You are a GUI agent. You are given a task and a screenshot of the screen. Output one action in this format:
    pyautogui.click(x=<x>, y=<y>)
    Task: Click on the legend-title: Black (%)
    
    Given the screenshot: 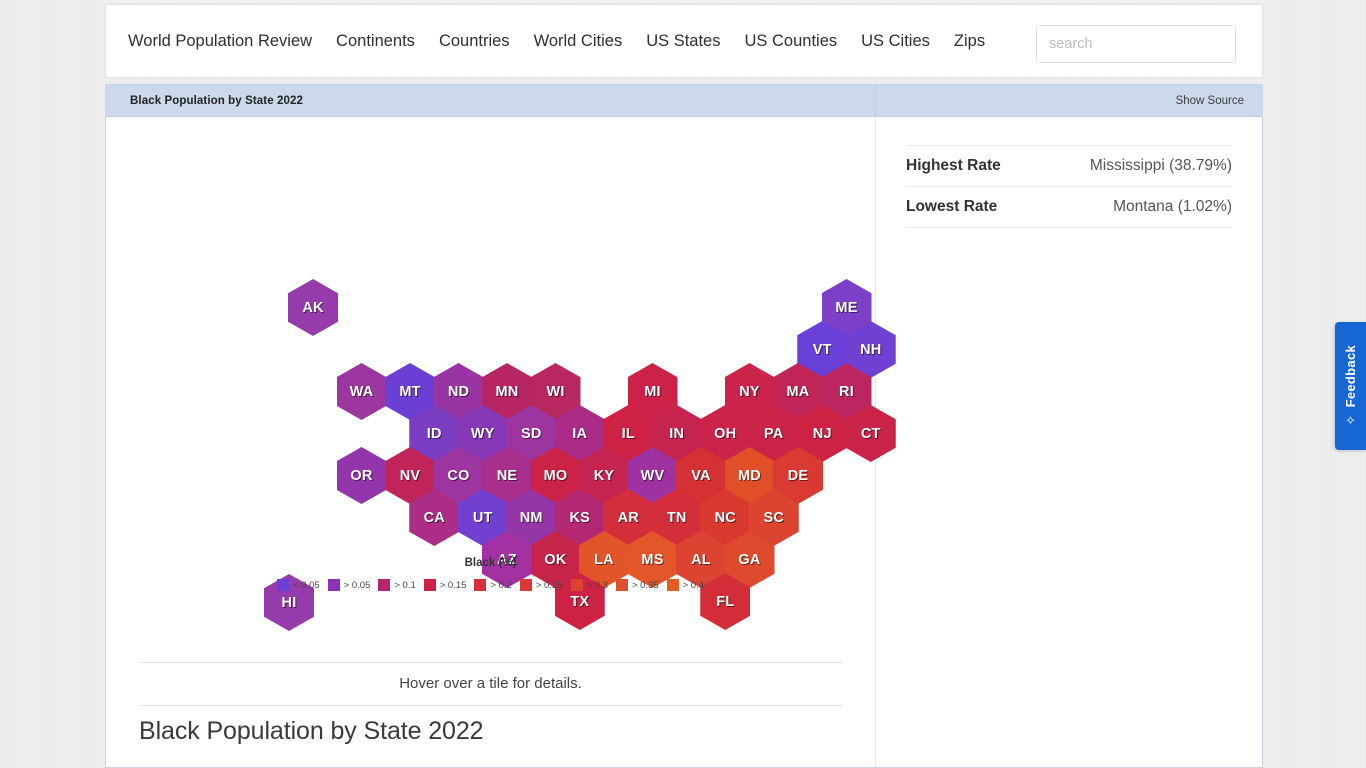 What is the action you would take?
    pyautogui.click(x=490, y=563)
    